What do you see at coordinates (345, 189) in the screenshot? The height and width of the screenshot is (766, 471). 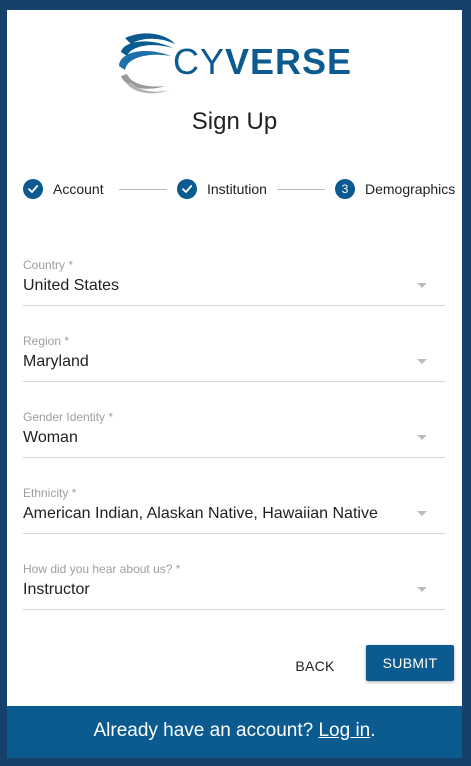 I see `step-number-badge: 3` at bounding box center [345, 189].